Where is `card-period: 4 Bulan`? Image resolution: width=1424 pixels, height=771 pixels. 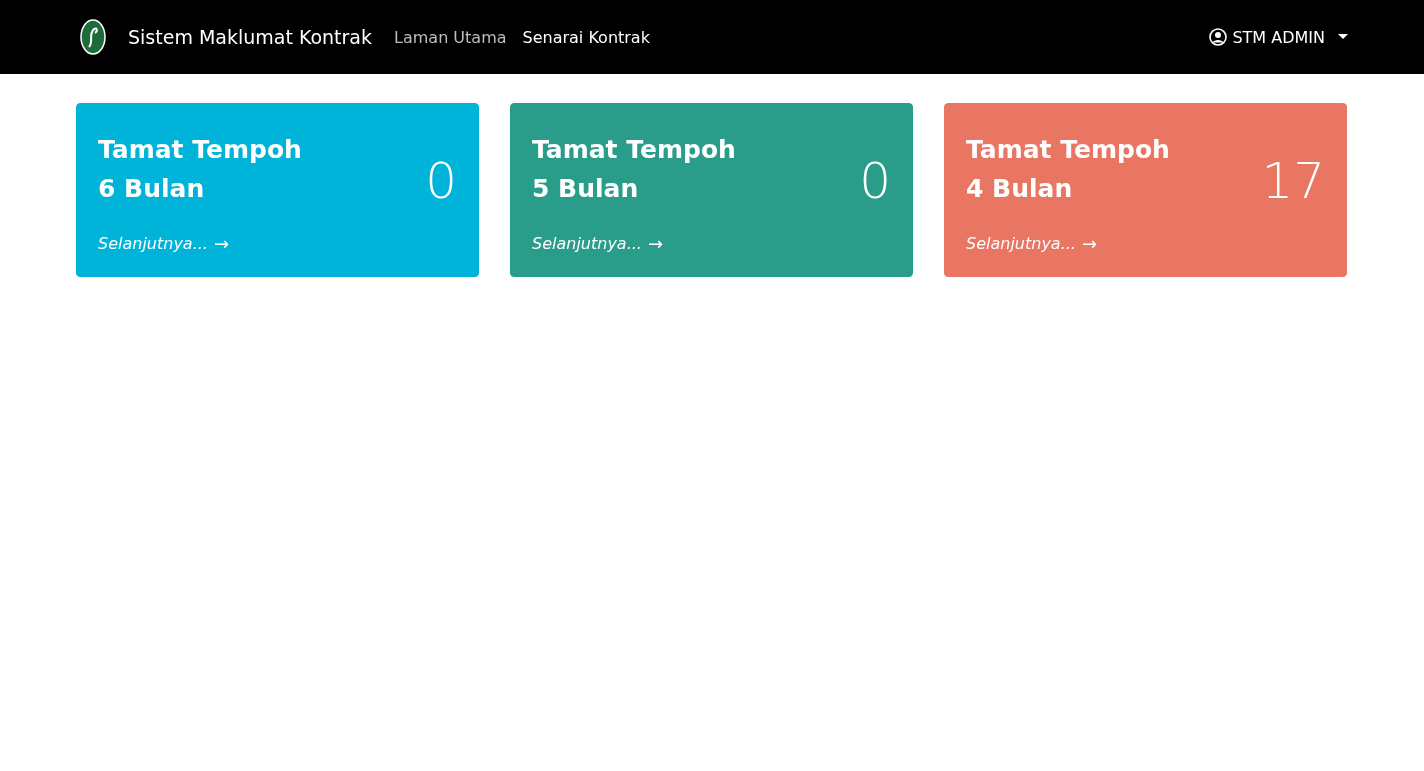 card-period: 4 Bulan is located at coordinates (1020, 189).